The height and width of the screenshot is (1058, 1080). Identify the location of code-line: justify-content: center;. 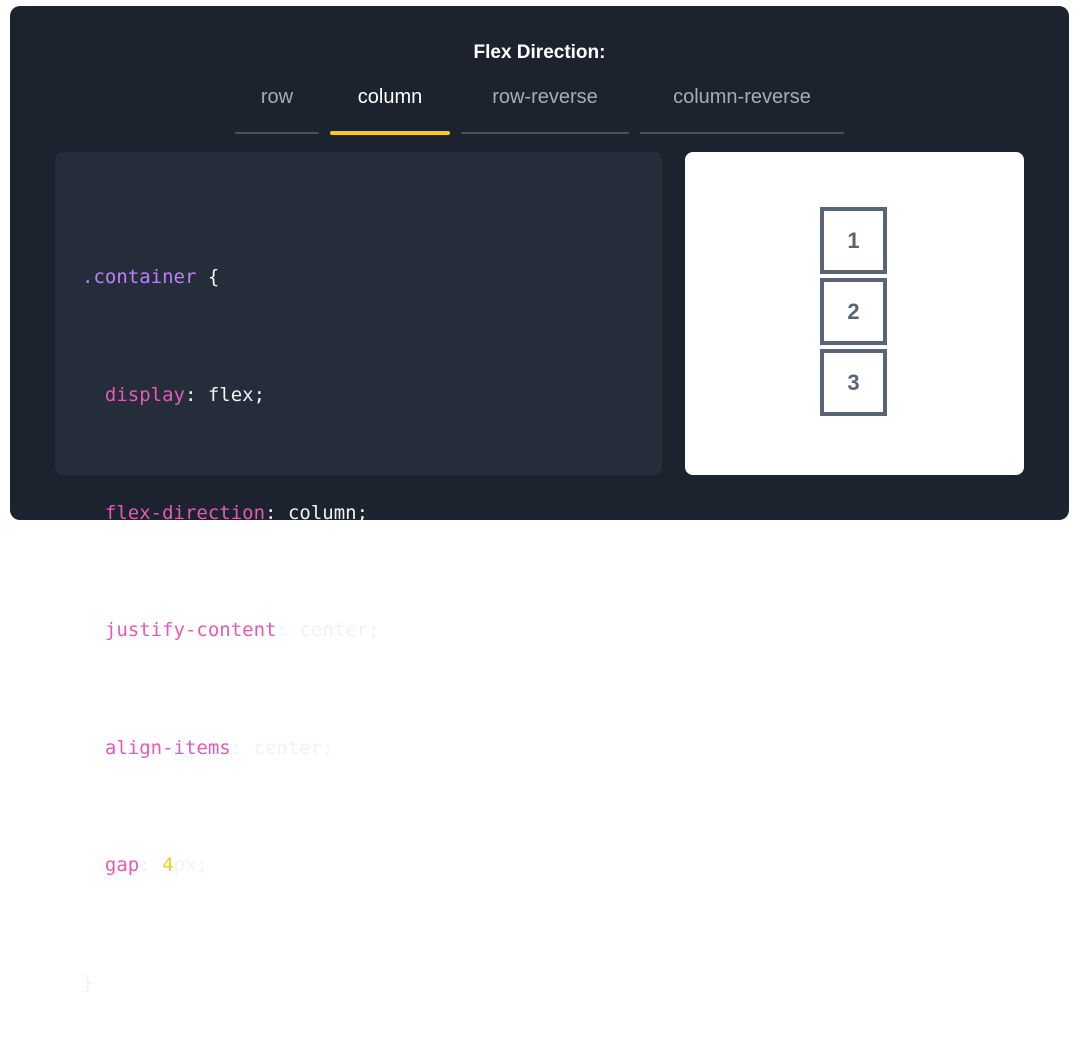
(231, 630).